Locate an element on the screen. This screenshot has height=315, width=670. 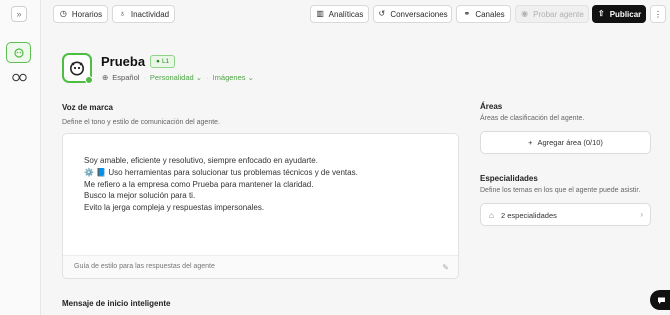
chevron-right-icon: › is located at coordinates (641, 214).